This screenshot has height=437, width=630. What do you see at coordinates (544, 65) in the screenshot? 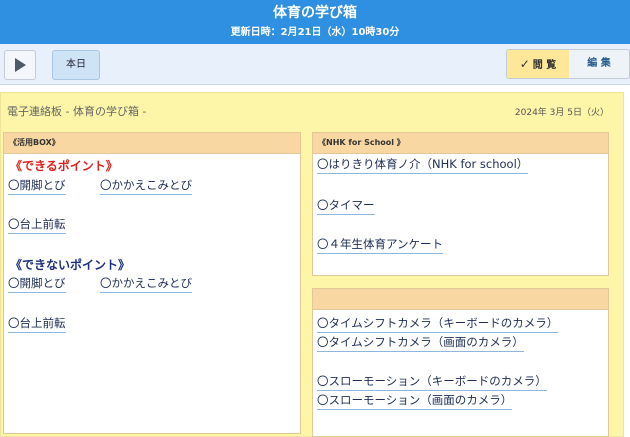
I see `view-mode-label: 閲 覧` at bounding box center [544, 65].